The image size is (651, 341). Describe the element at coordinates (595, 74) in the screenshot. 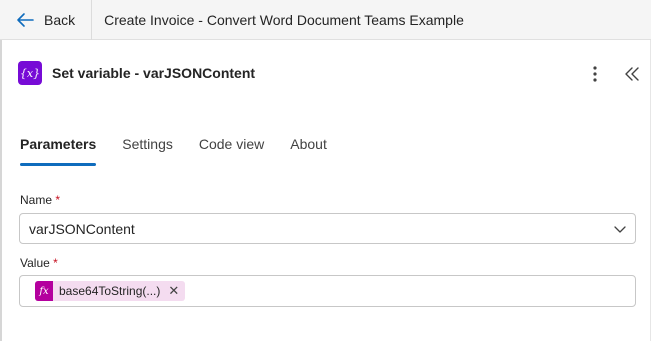

I see `more-options-button` at that location.